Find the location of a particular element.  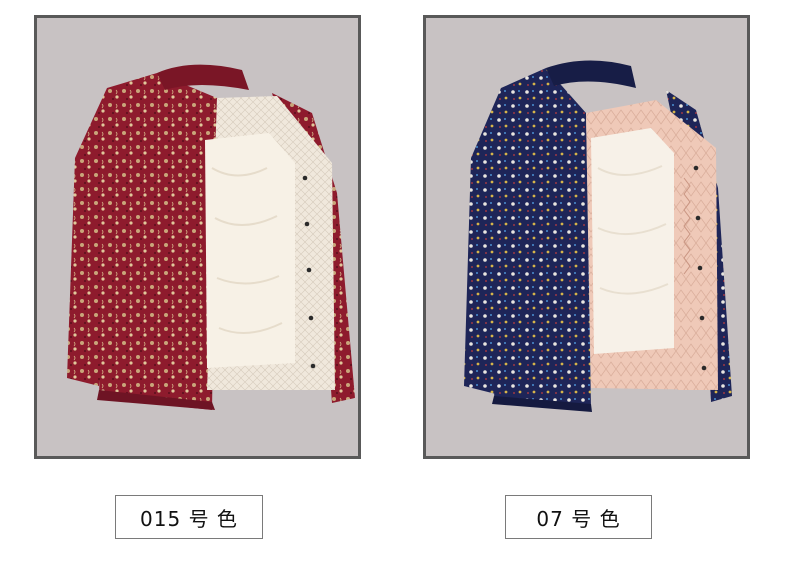

color-label-015: 015 号 色 is located at coordinates (189, 517).